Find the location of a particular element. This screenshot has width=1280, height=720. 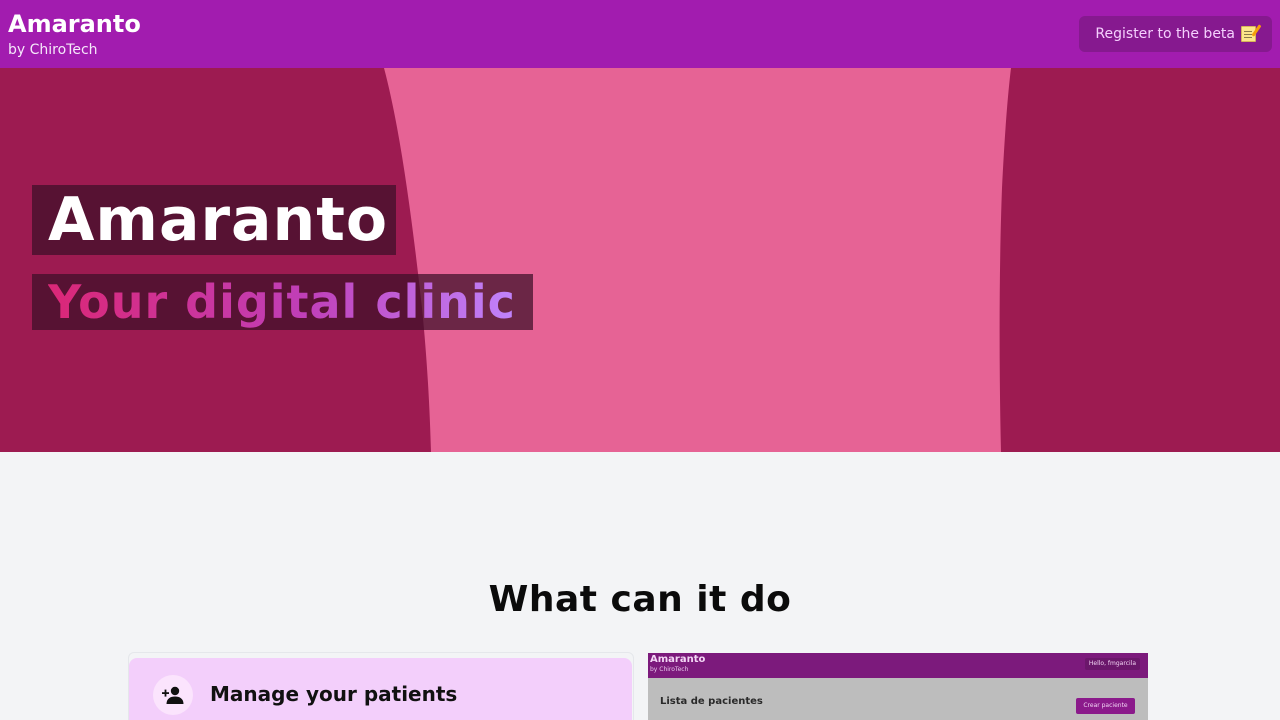

register-beta-button: Register to the beta is located at coordinates (1175, 34).